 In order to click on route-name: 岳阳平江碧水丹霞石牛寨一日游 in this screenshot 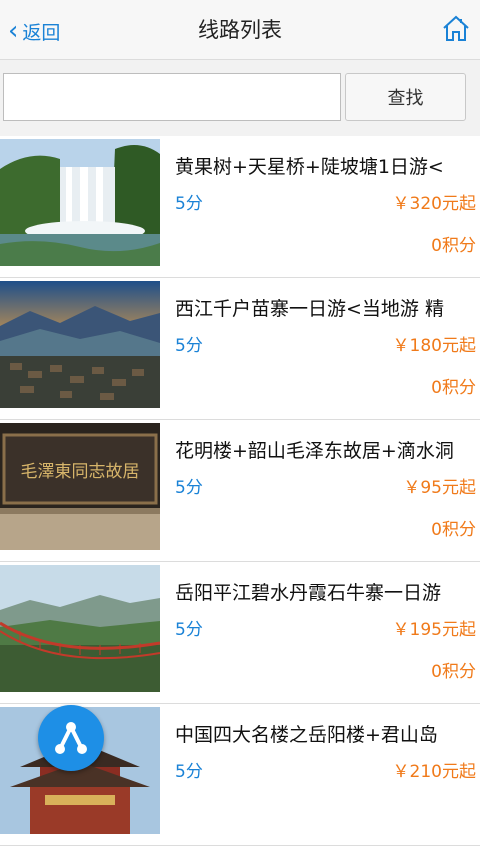, I will do `click(308, 593)`.